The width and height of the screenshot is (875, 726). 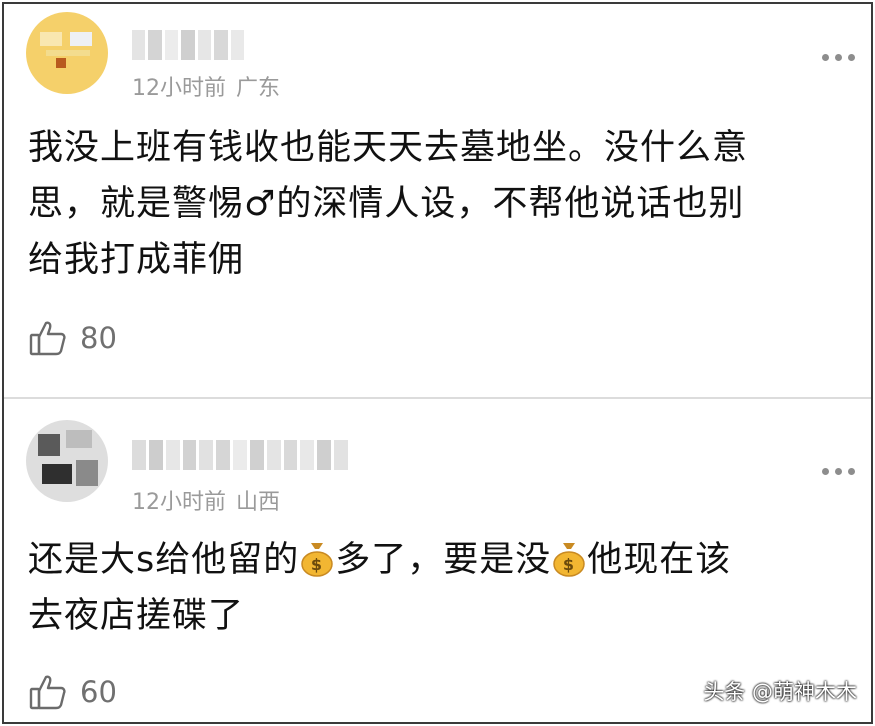 What do you see at coordinates (98, 338) in the screenshot?
I see `like-count: 80` at bounding box center [98, 338].